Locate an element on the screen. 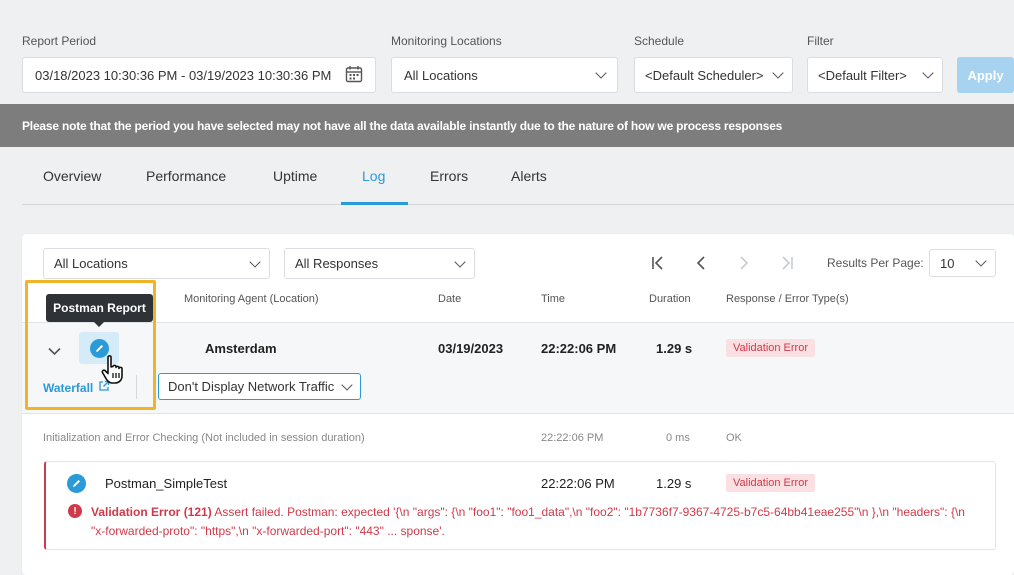  row-duration: 1.29 s is located at coordinates (674, 348).